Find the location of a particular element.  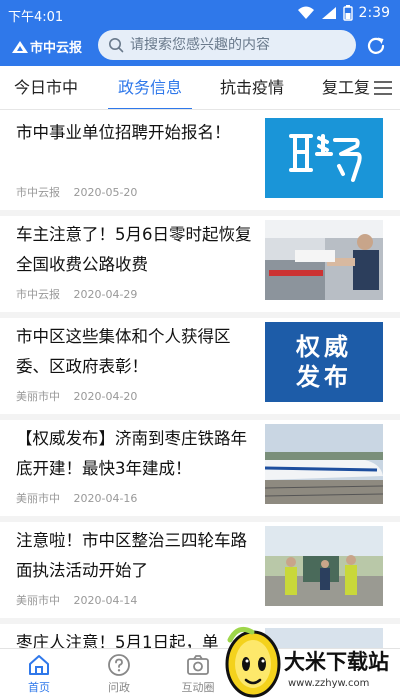

rice-mascot-logo is located at coordinates (253, 662).